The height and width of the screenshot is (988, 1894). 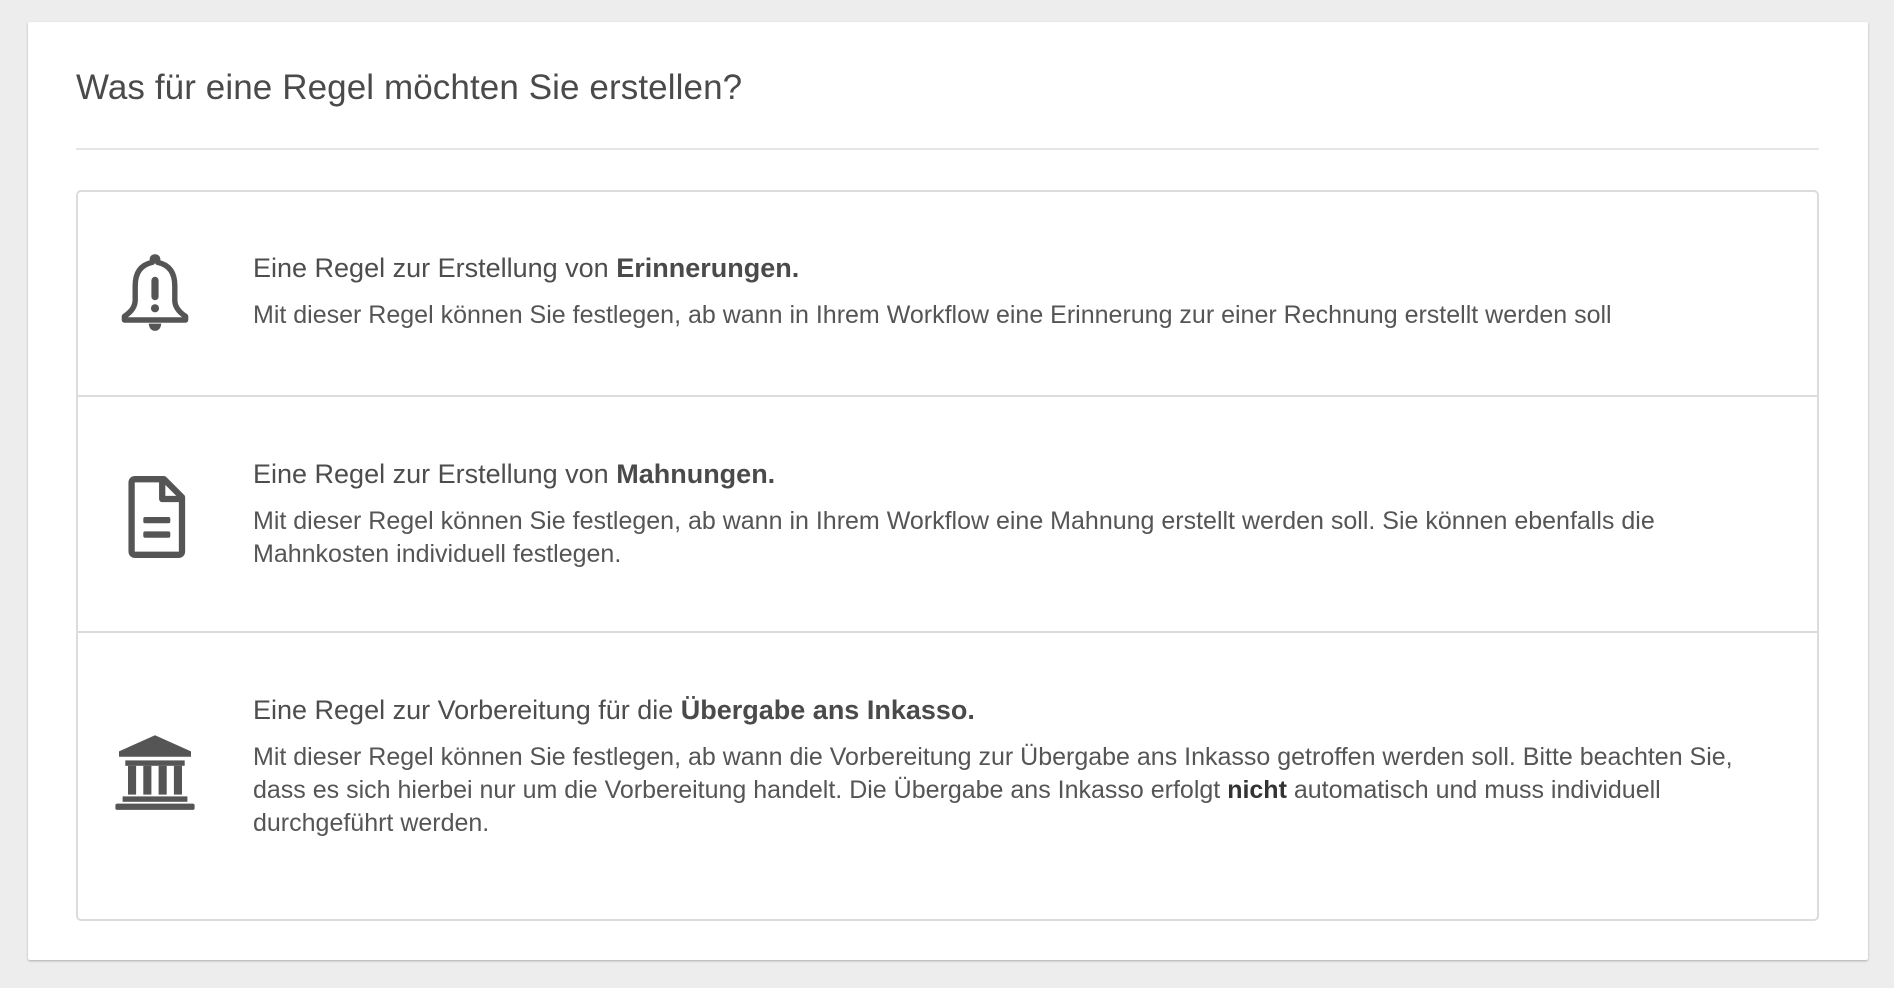 I want to click on bank-building-icon, so click(x=155, y=773).